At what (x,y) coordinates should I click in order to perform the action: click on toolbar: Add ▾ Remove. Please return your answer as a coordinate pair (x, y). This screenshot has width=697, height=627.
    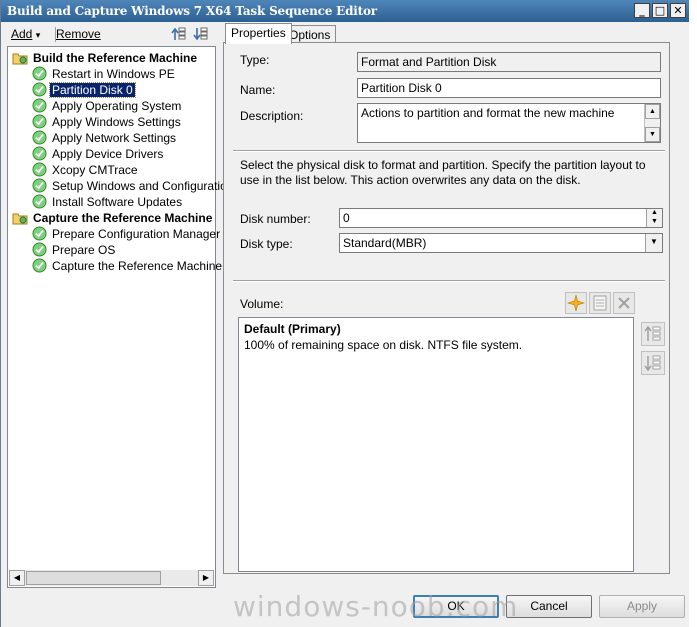
    Looking at the image, I should click on (112, 34).